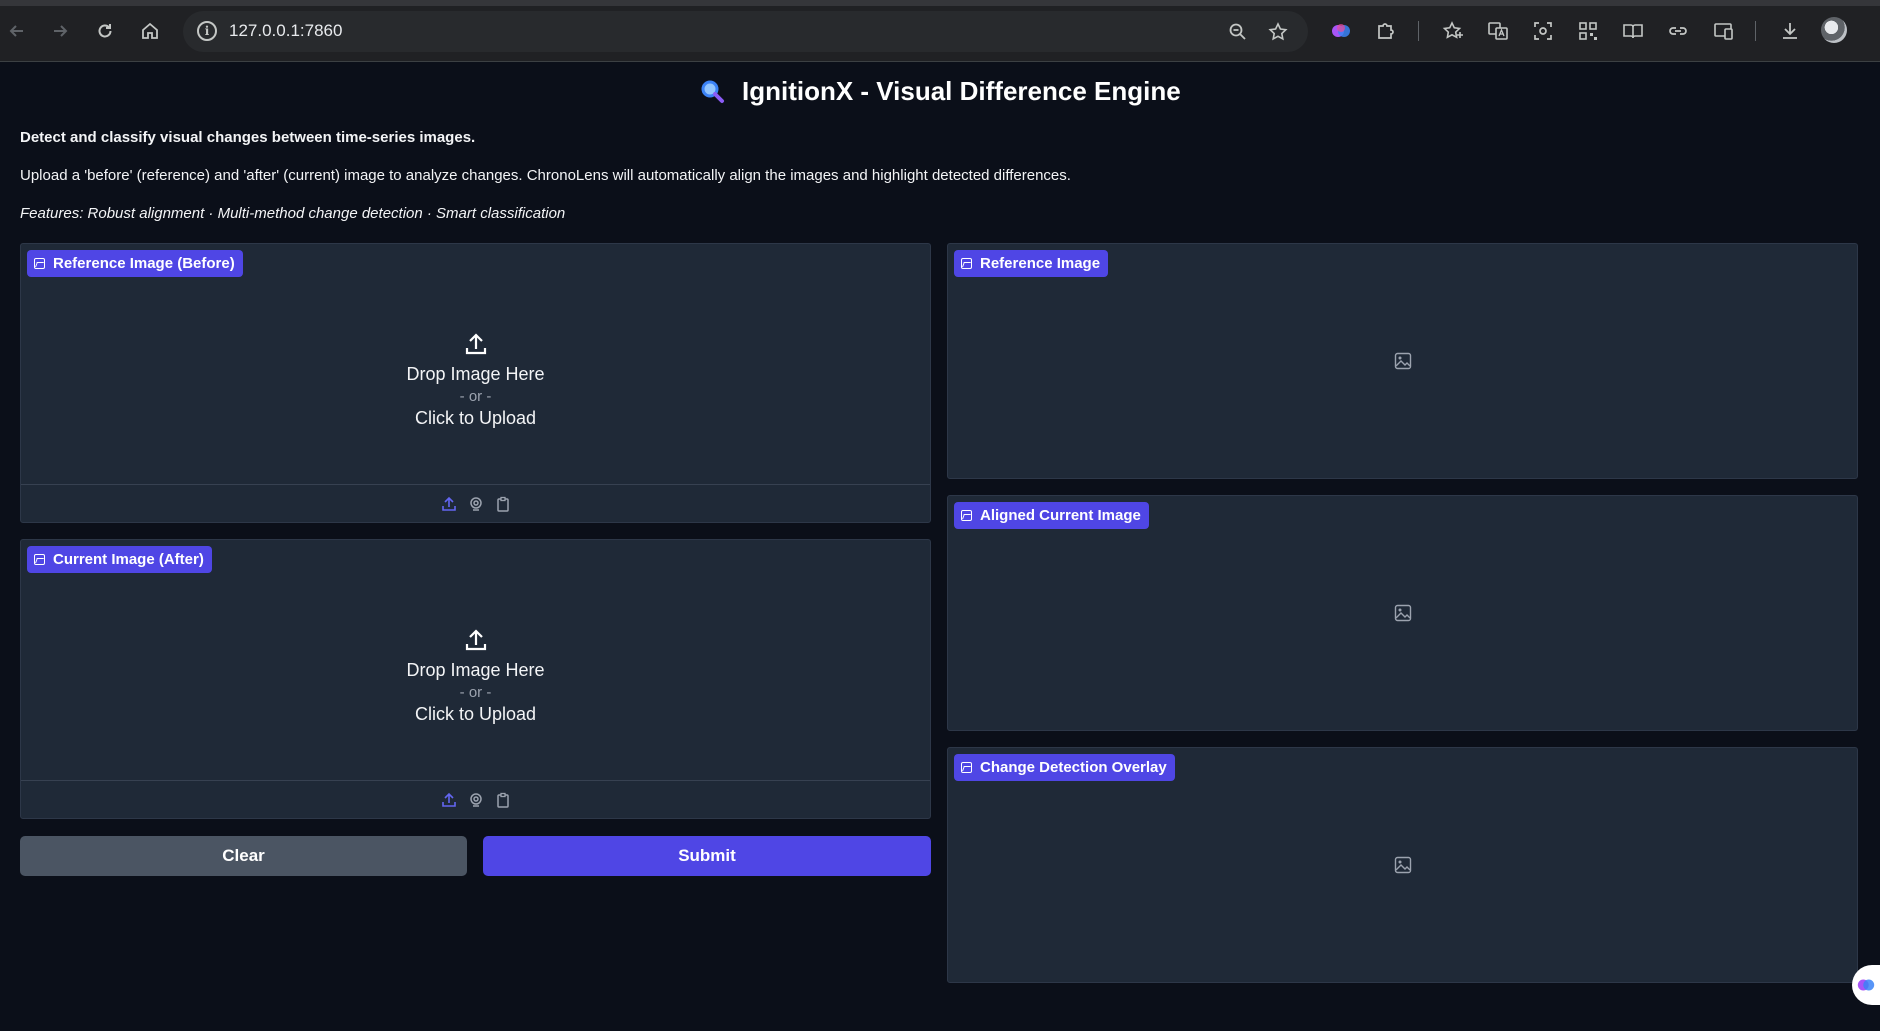 The height and width of the screenshot is (1031, 1880). What do you see at coordinates (1386, 31) in the screenshot?
I see `puzzle-icon` at bounding box center [1386, 31].